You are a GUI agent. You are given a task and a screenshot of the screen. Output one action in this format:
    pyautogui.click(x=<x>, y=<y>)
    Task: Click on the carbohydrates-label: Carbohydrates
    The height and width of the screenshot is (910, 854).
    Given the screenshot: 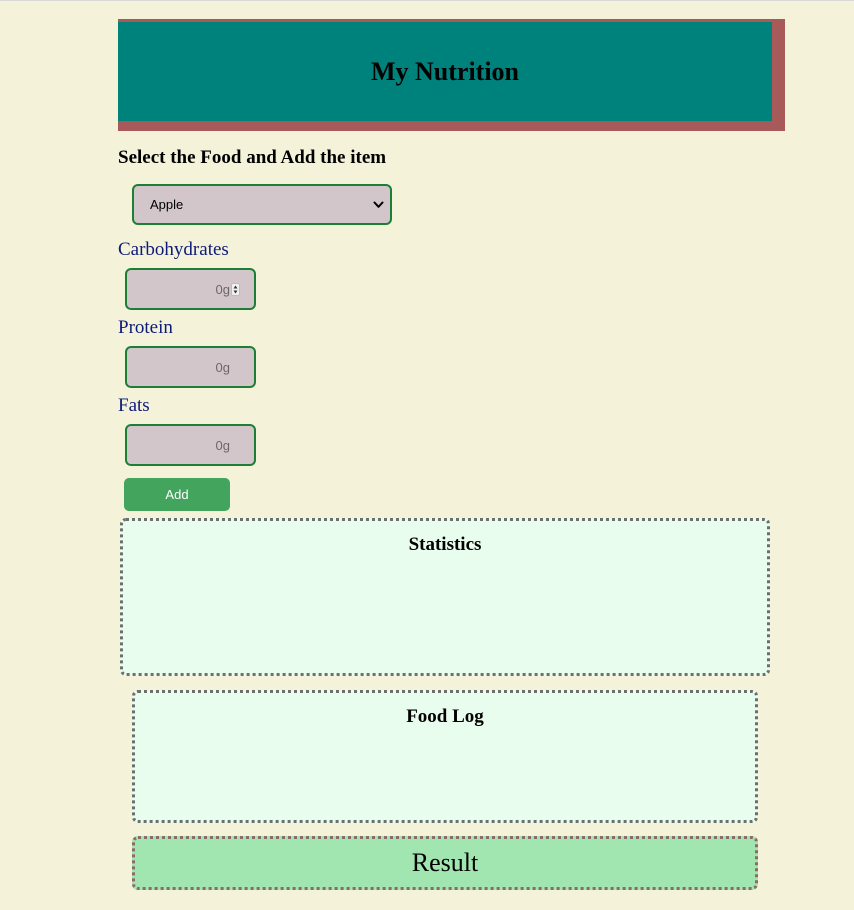 What is the action you would take?
    pyautogui.click(x=173, y=249)
    